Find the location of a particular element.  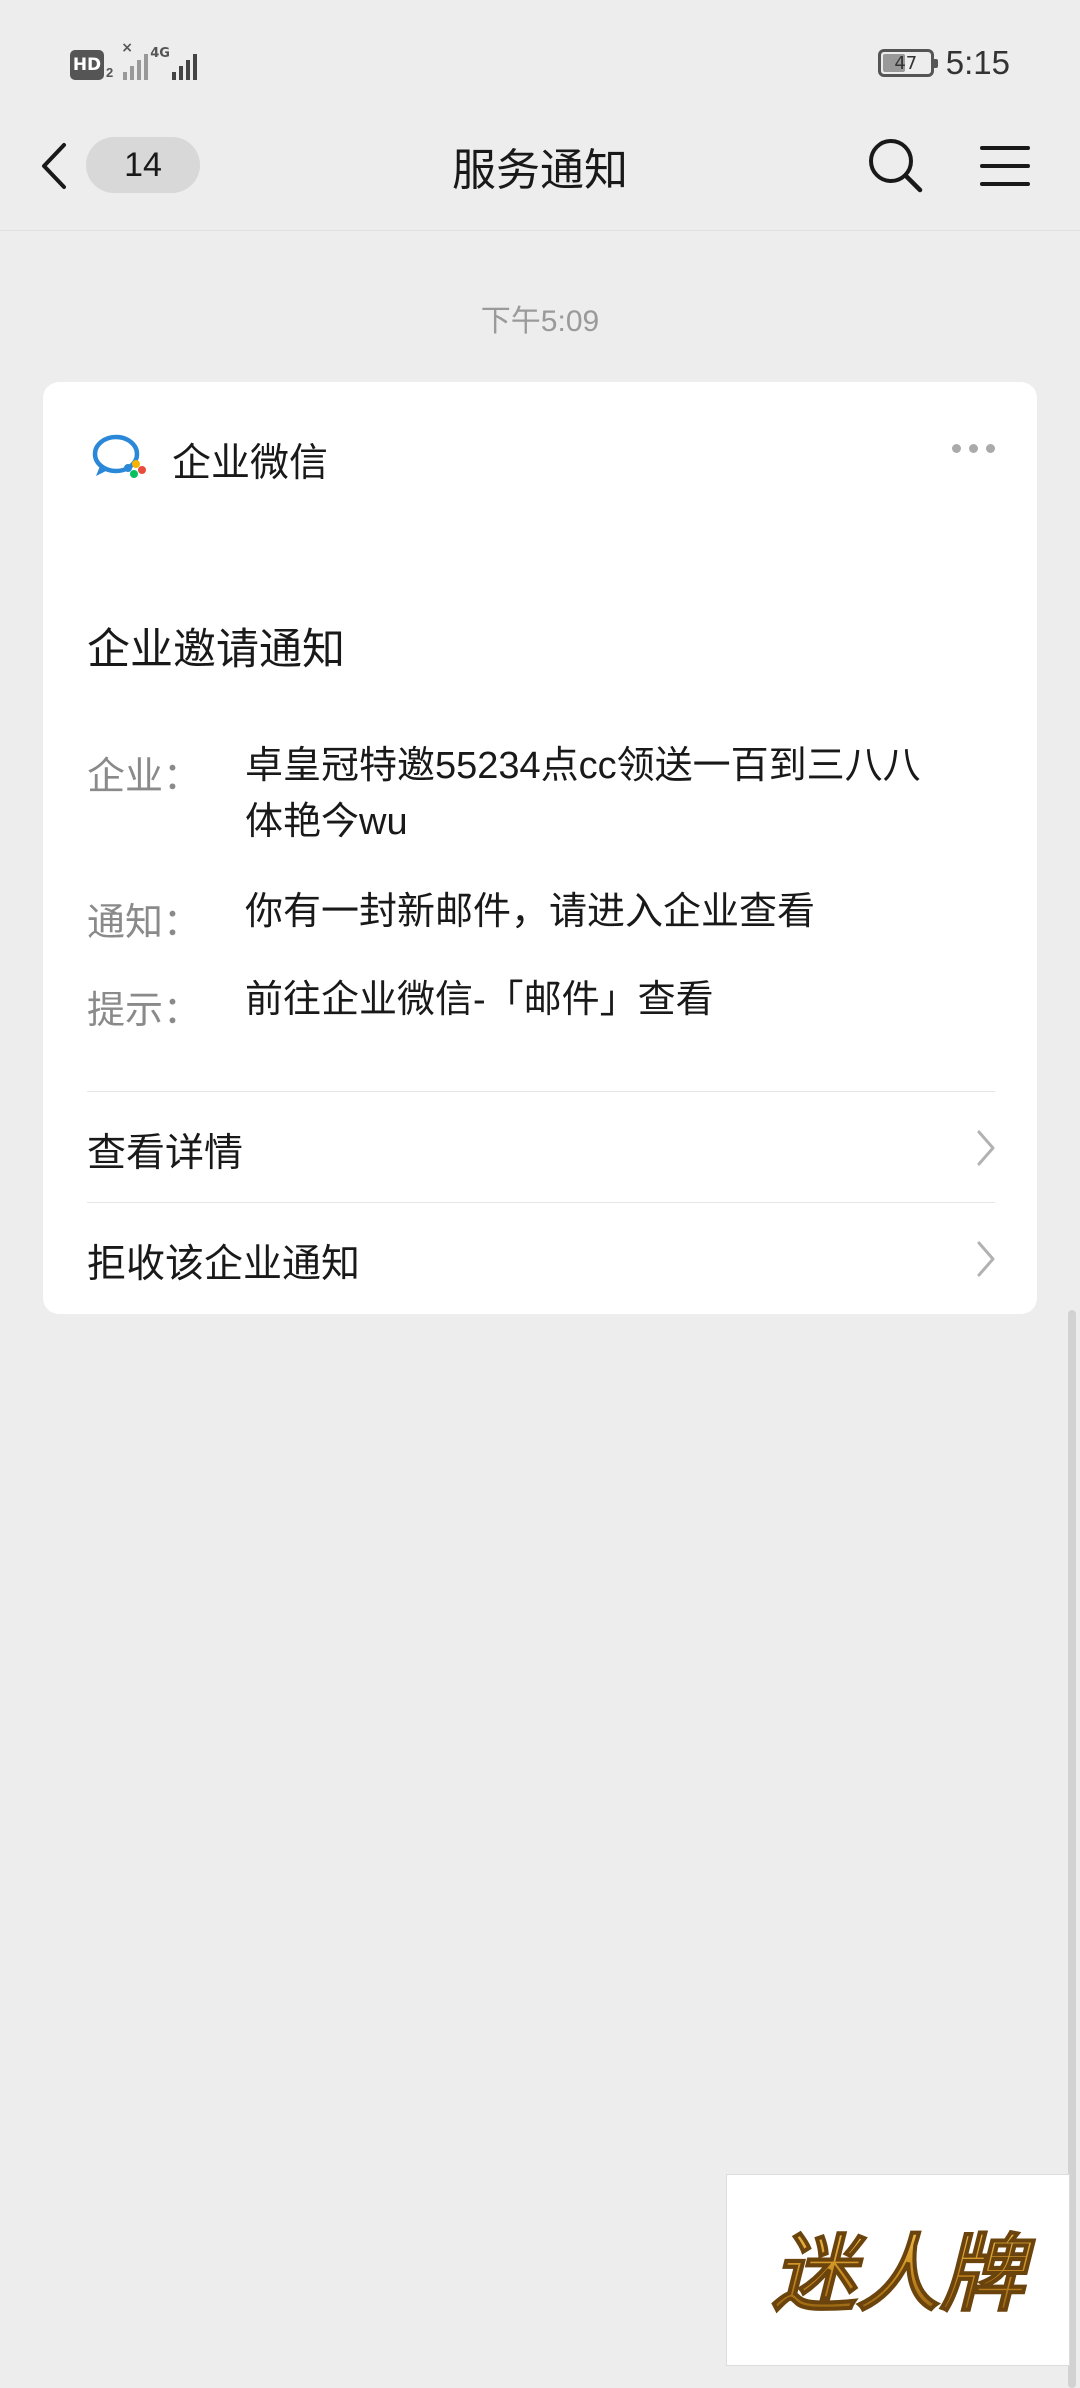

network-type-label: 4G is located at coordinates (160, 53).